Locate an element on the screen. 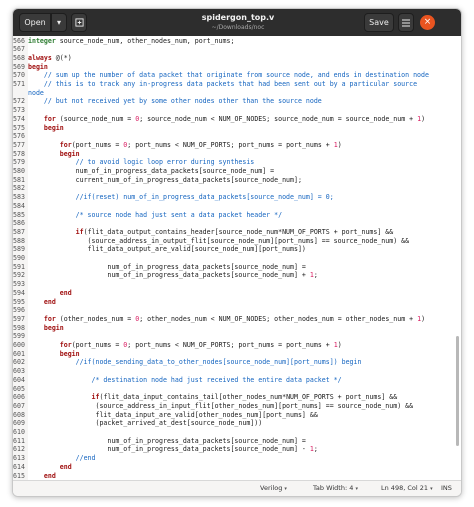 This screenshot has height=507, width=474. code-line: 582 is located at coordinates (20, 188).